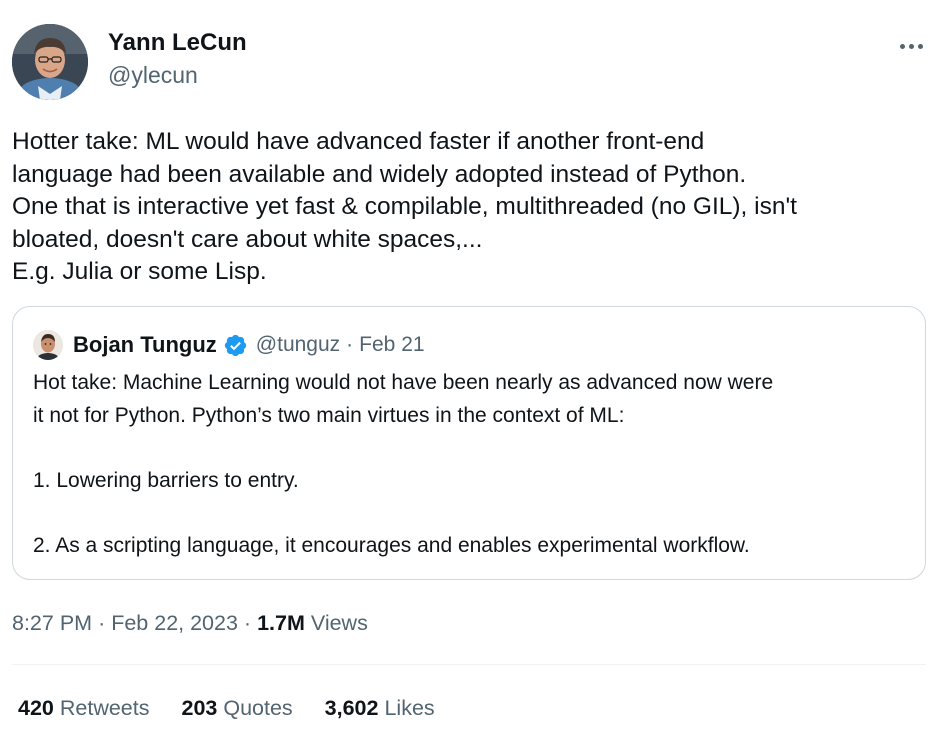  Describe the element at coordinates (258, 708) in the screenshot. I see `quotes-label: Quotes` at that location.